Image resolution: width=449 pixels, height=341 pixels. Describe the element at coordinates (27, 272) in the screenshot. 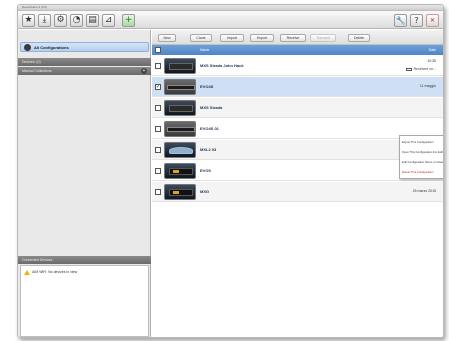

I see `warning-icon` at that location.